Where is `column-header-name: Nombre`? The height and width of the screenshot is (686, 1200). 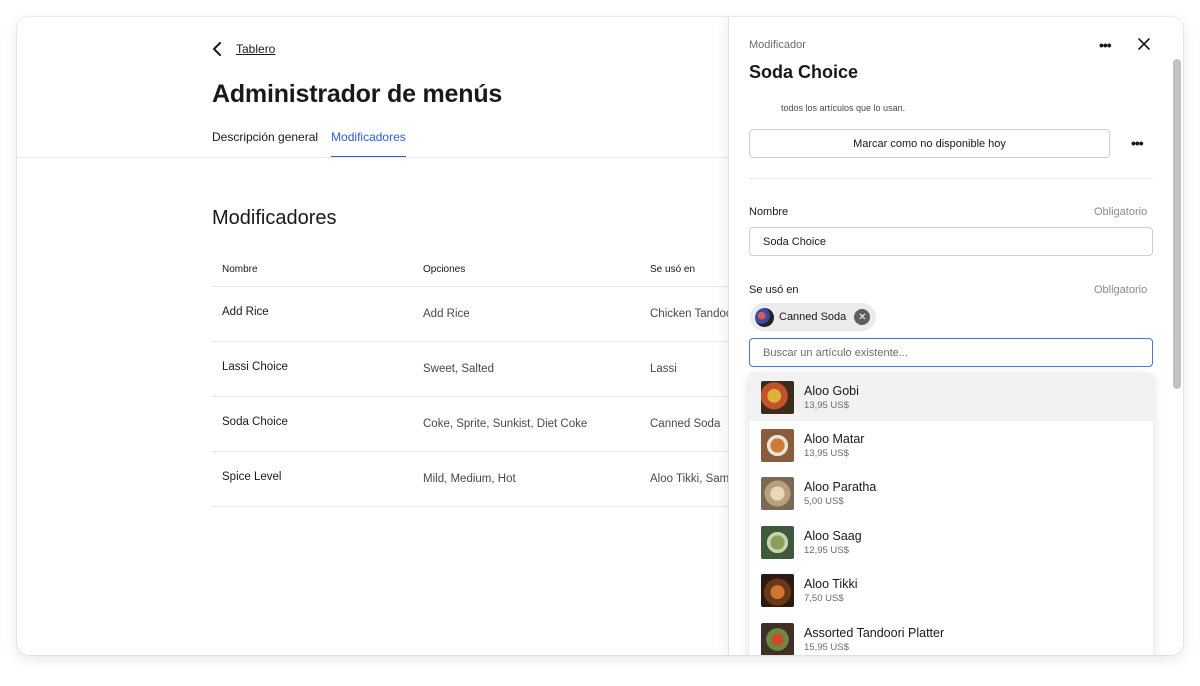
column-header-name: Nombre is located at coordinates (240, 269).